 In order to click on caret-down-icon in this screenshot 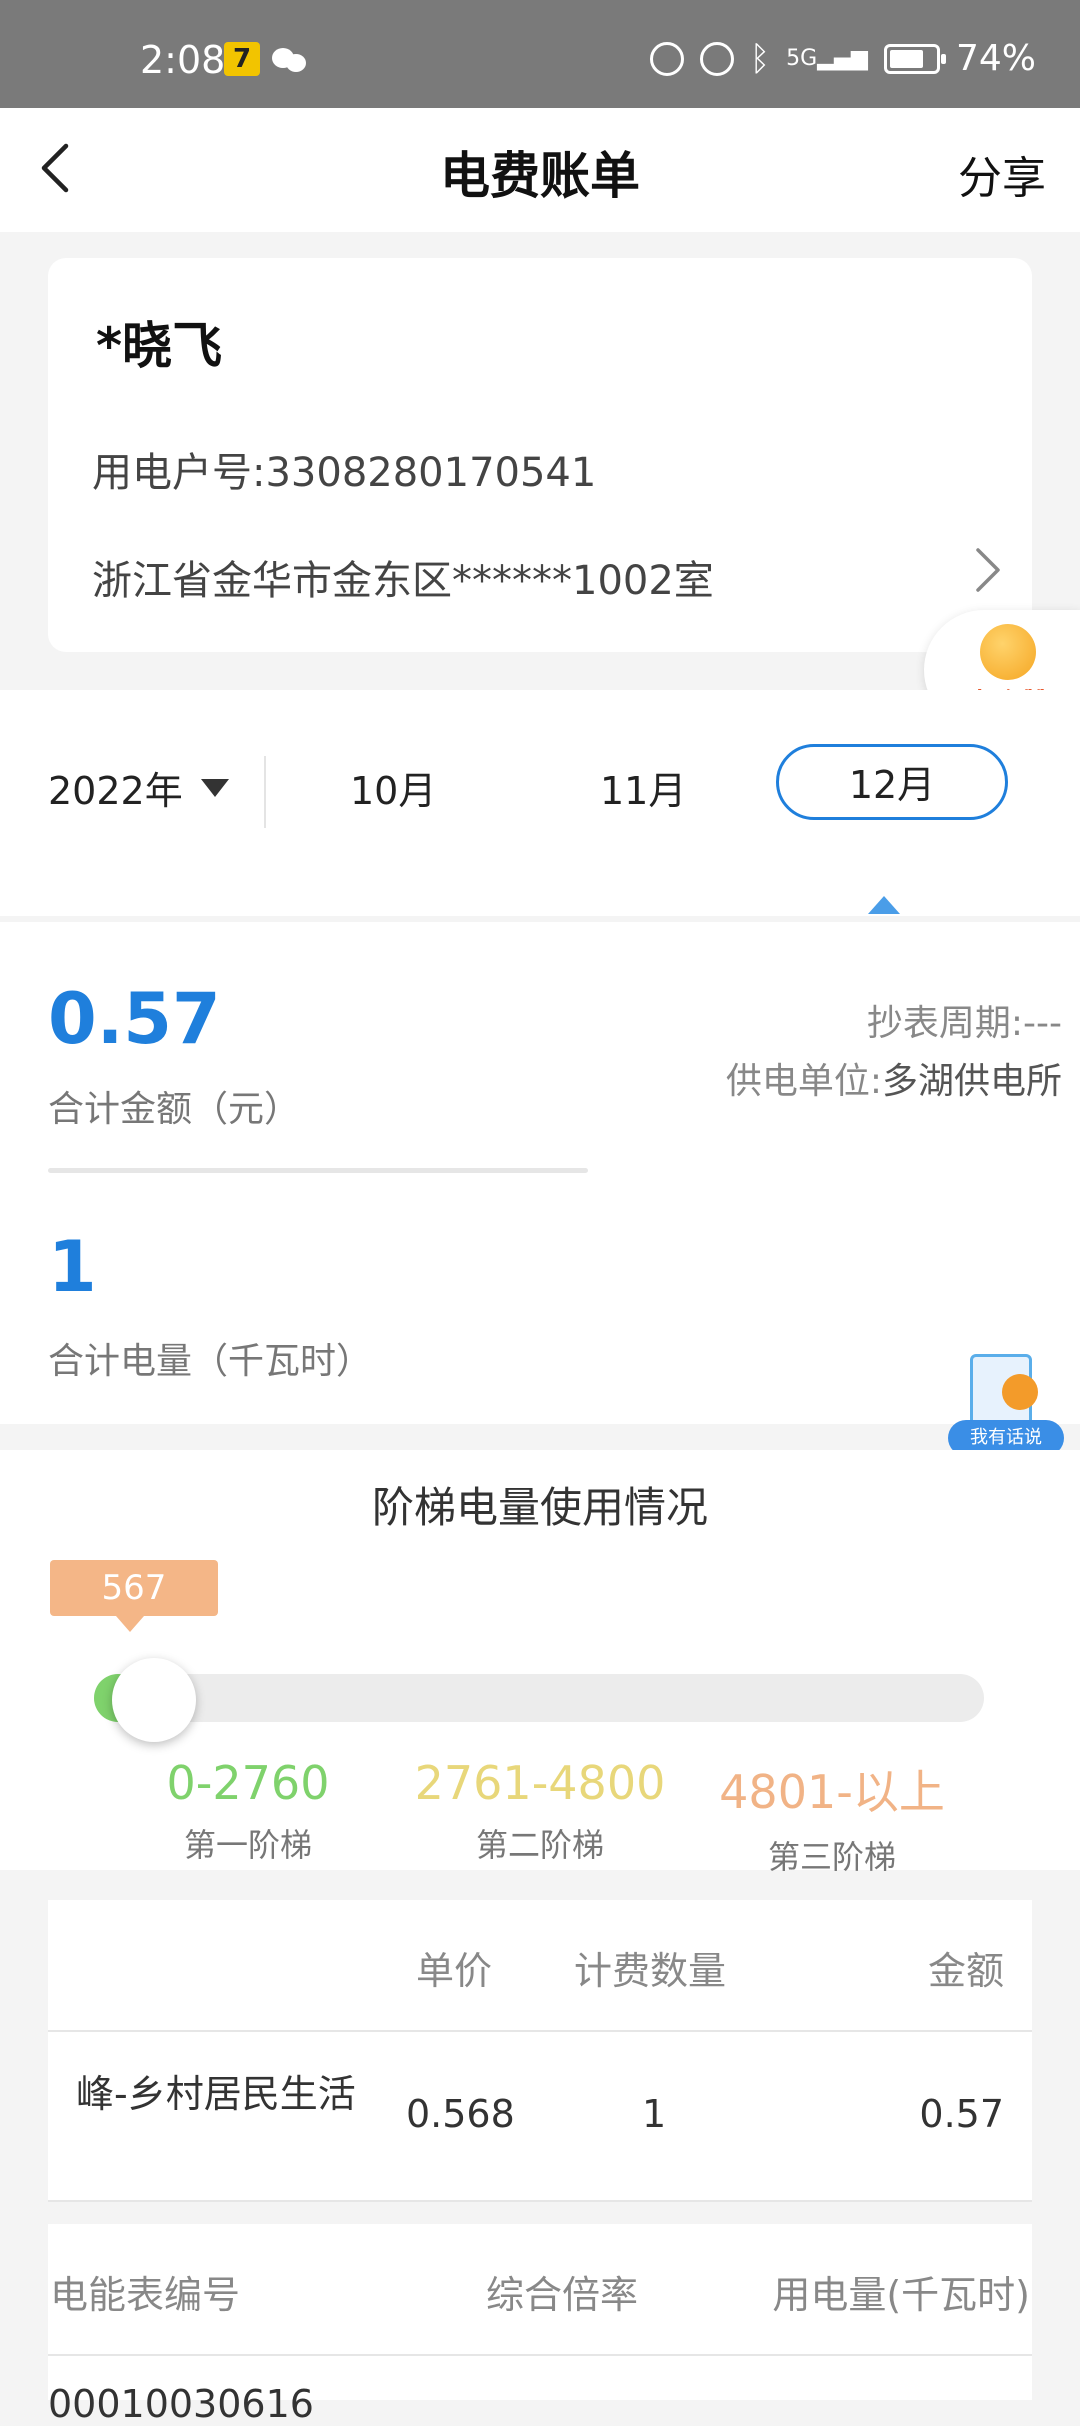, I will do `click(214, 787)`.